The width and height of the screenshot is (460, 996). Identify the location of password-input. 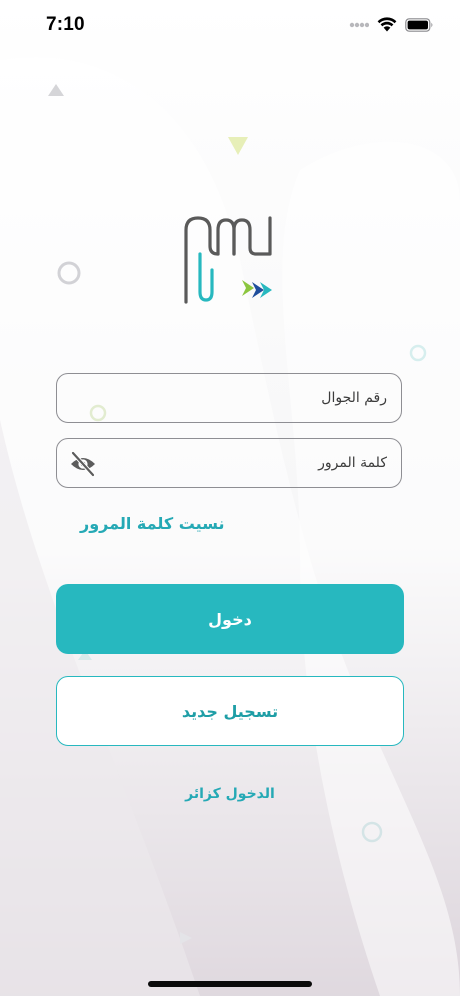
(229, 463).